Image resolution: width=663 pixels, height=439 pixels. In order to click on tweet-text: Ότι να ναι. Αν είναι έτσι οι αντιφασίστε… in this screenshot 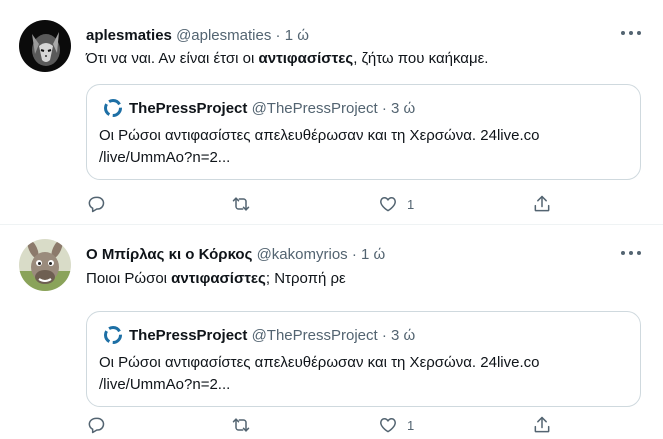, I will do `click(287, 58)`.